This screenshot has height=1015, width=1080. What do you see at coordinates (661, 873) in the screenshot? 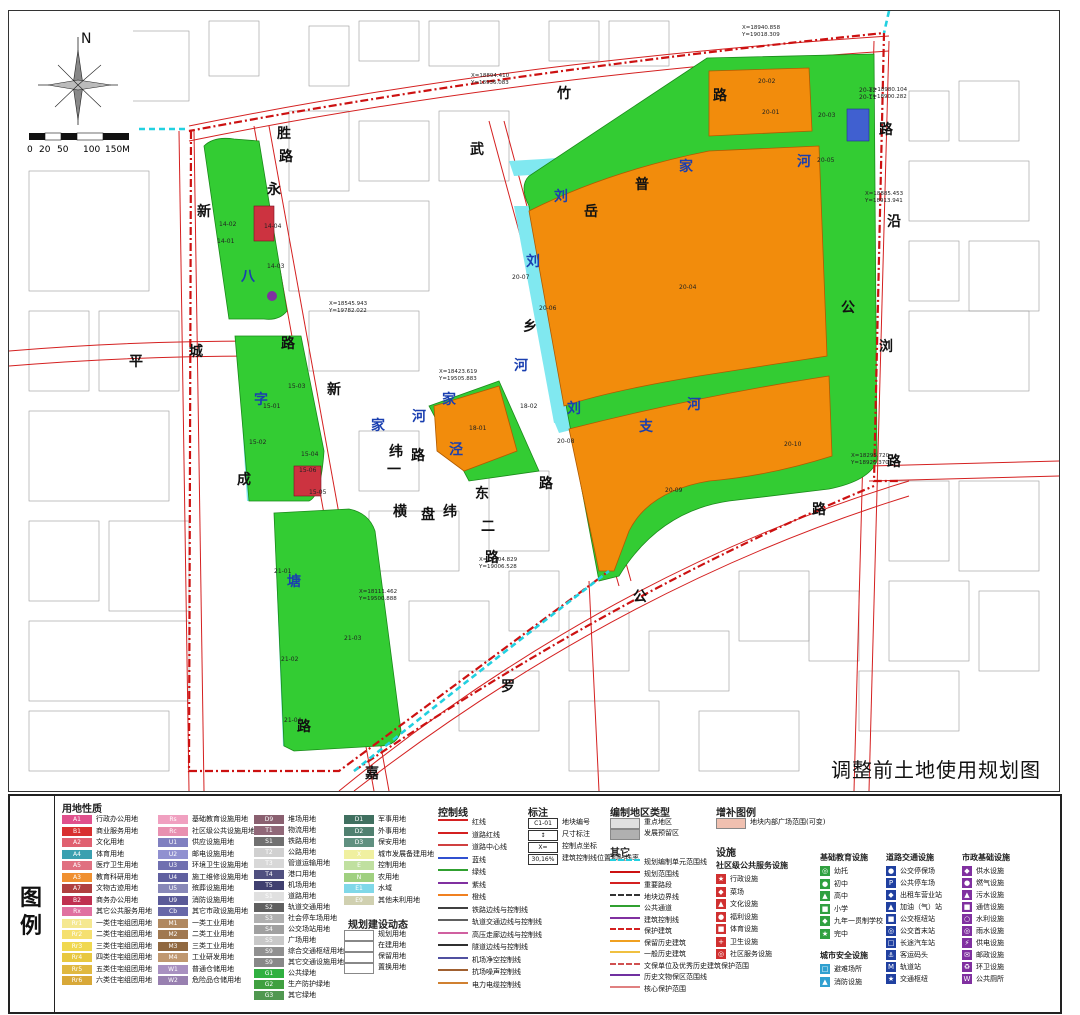
I see `legend-label: 规划范围线` at bounding box center [661, 873].